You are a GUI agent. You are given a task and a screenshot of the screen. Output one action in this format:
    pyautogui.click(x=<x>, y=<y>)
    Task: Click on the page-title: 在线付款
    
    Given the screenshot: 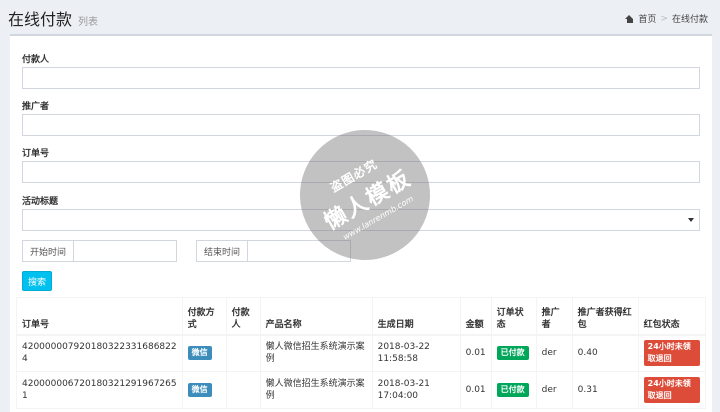 What is the action you would take?
    pyautogui.click(x=40, y=19)
    